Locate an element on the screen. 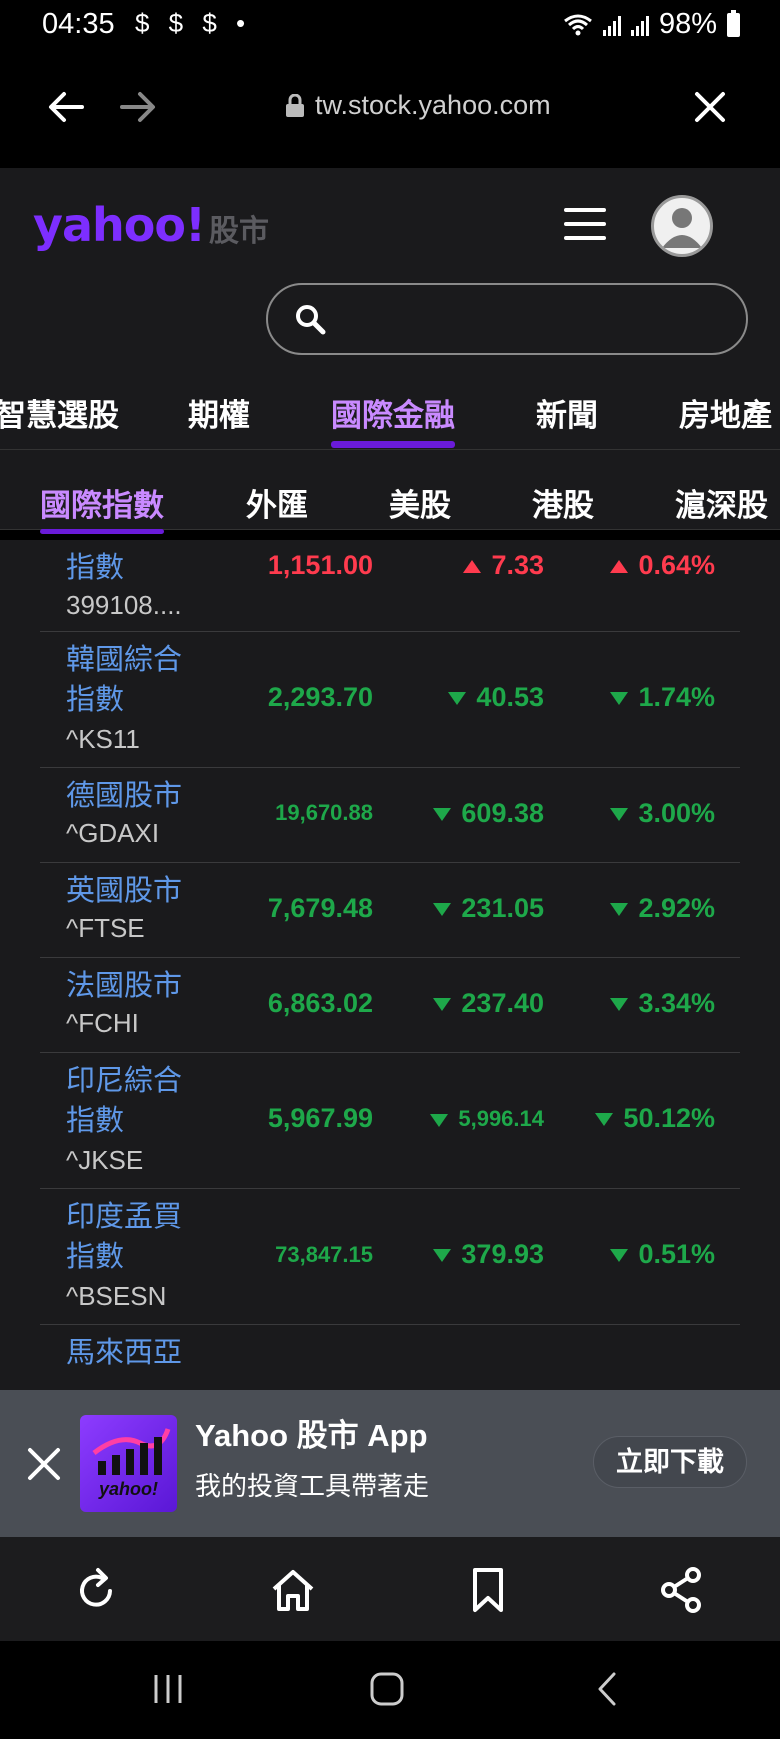 This screenshot has width=780, height=1739. tab-news: 新聞 is located at coordinates (567, 420).